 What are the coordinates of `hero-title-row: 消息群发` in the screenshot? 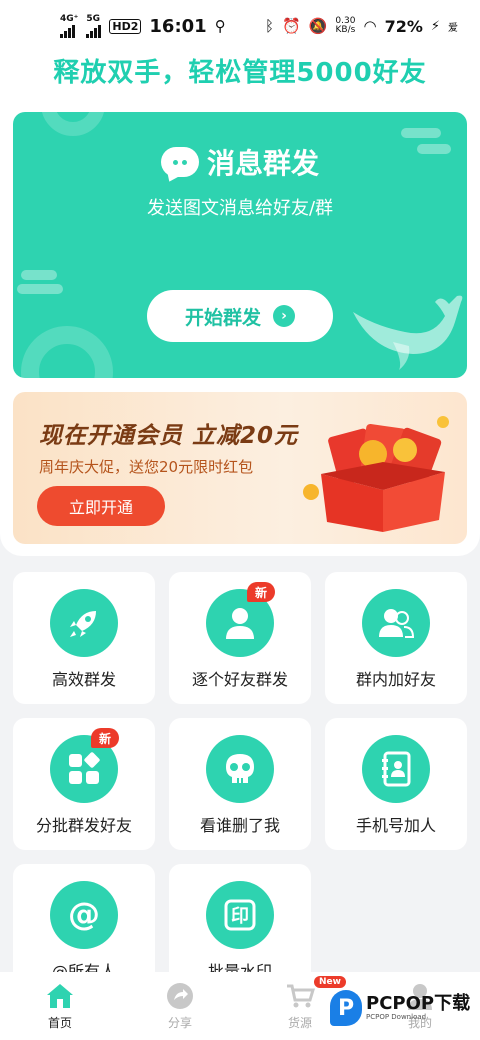 It's located at (240, 162).